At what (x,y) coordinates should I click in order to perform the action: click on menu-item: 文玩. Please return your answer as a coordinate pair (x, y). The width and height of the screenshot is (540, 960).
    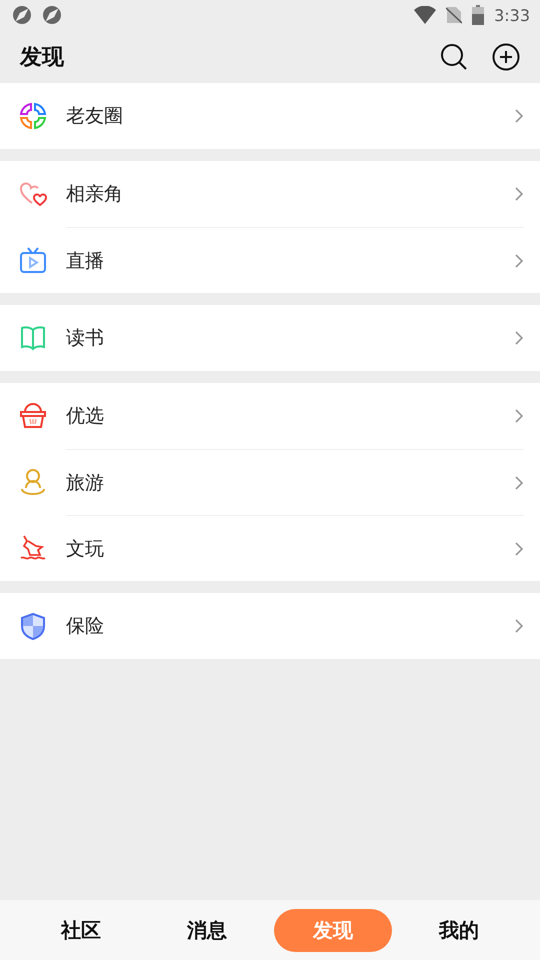
    Looking at the image, I should click on (290, 549).